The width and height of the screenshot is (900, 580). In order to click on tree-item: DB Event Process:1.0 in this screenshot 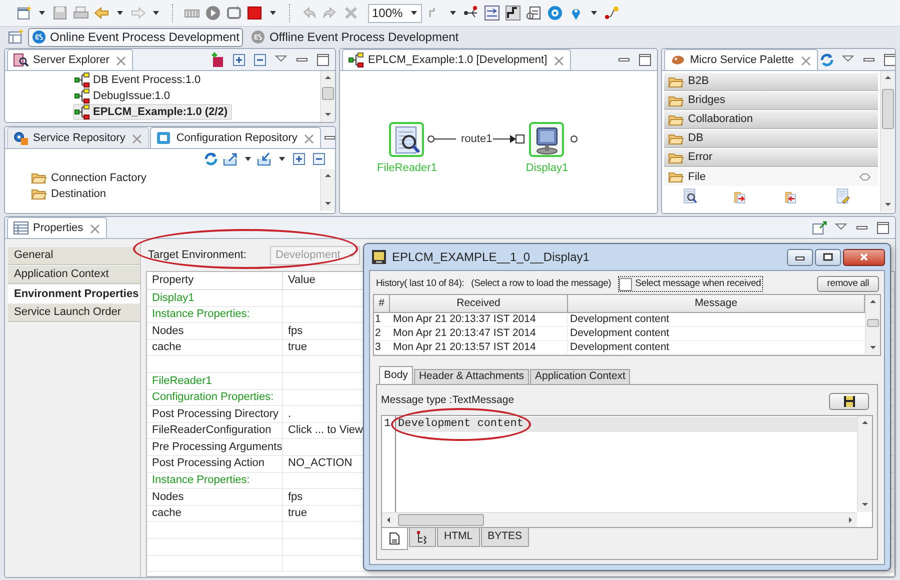, I will do `click(139, 80)`.